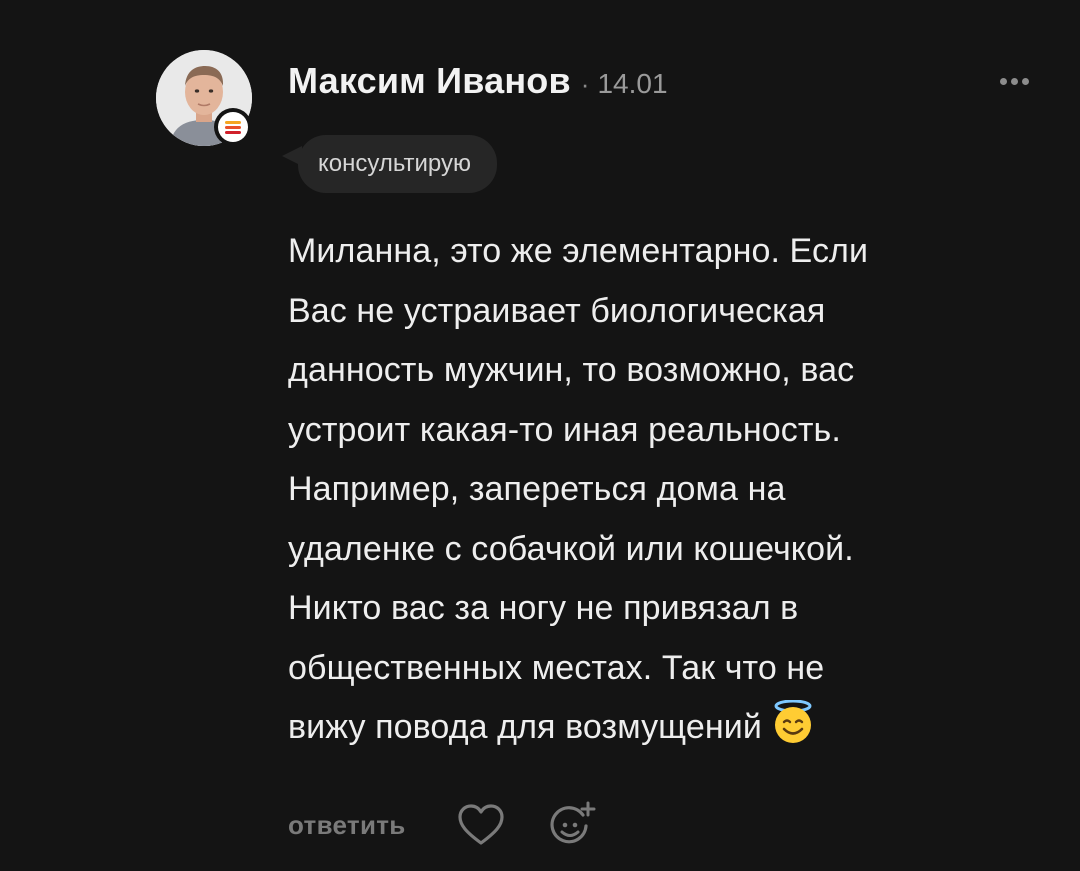 The width and height of the screenshot is (1080, 871). Describe the element at coordinates (347, 825) in the screenshot. I see `reply-button: ответить` at that location.